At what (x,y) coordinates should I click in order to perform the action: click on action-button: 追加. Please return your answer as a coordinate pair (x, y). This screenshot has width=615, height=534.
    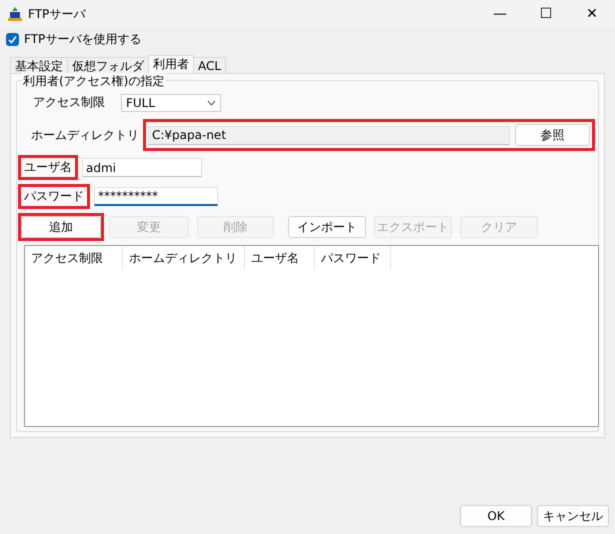
    Looking at the image, I should click on (61, 227).